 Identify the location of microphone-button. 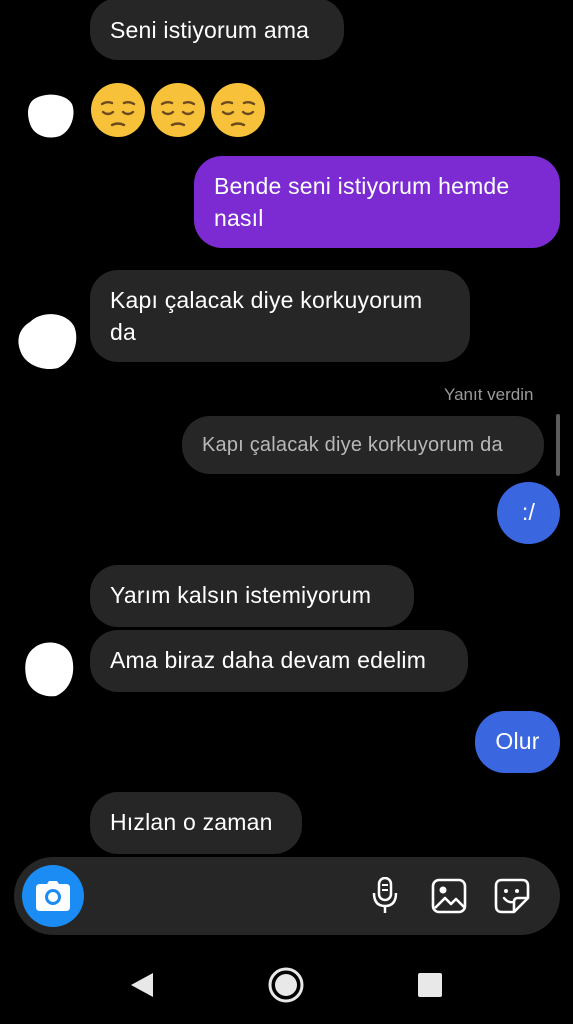
(385, 896).